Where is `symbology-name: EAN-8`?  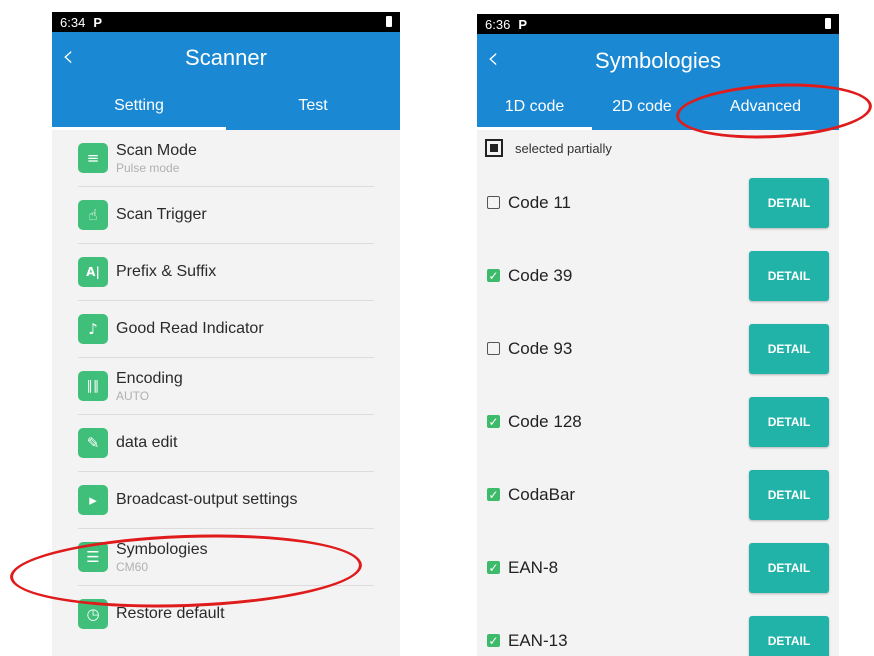 symbology-name: EAN-8 is located at coordinates (533, 567).